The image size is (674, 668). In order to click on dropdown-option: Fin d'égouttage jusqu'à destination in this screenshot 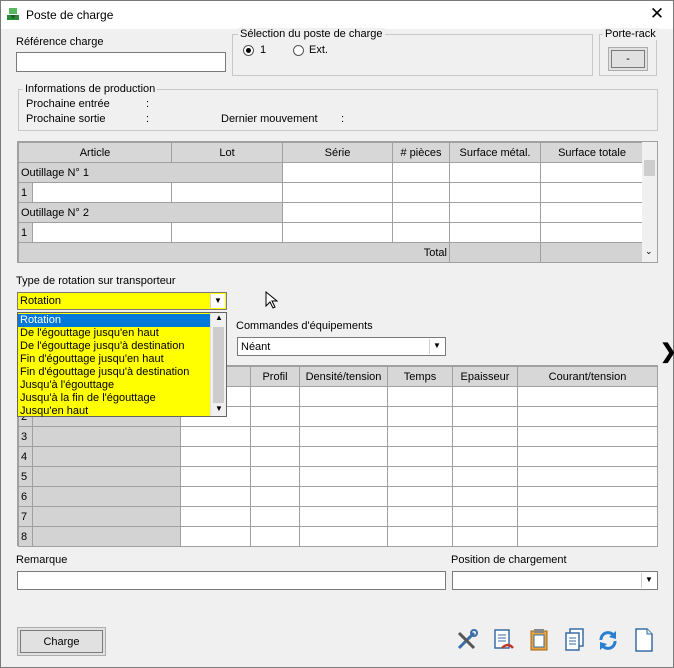, I will do `click(114, 372)`.